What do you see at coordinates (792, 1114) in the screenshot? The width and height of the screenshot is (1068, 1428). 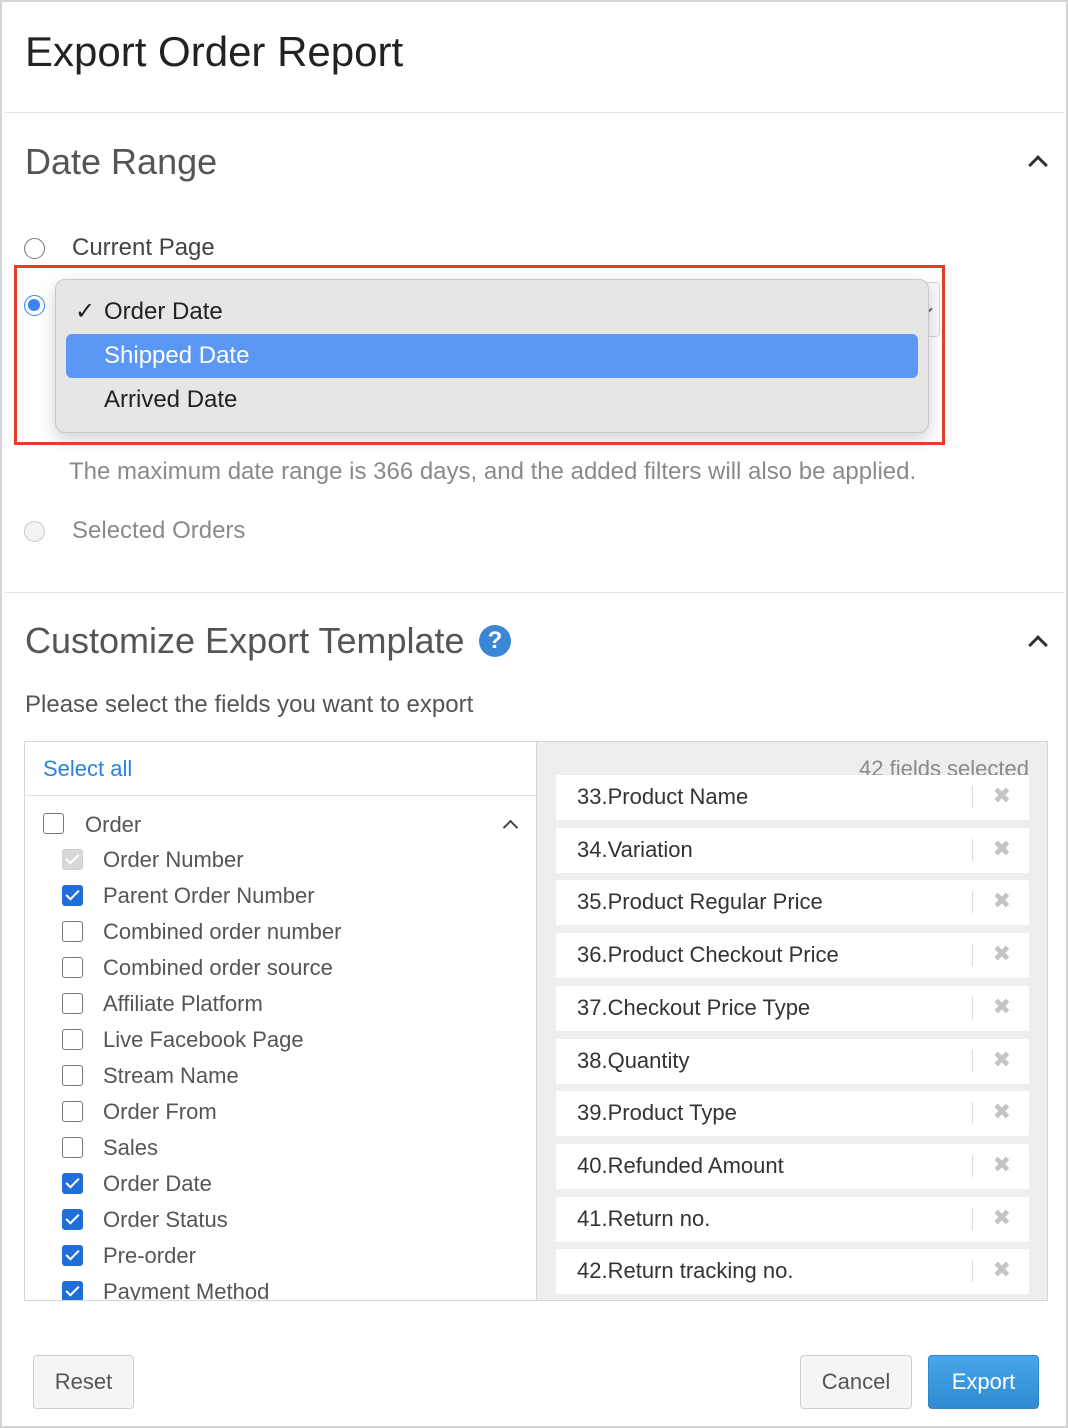 I see `selected-field-chip: 39.Product Type ✖` at bounding box center [792, 1114].